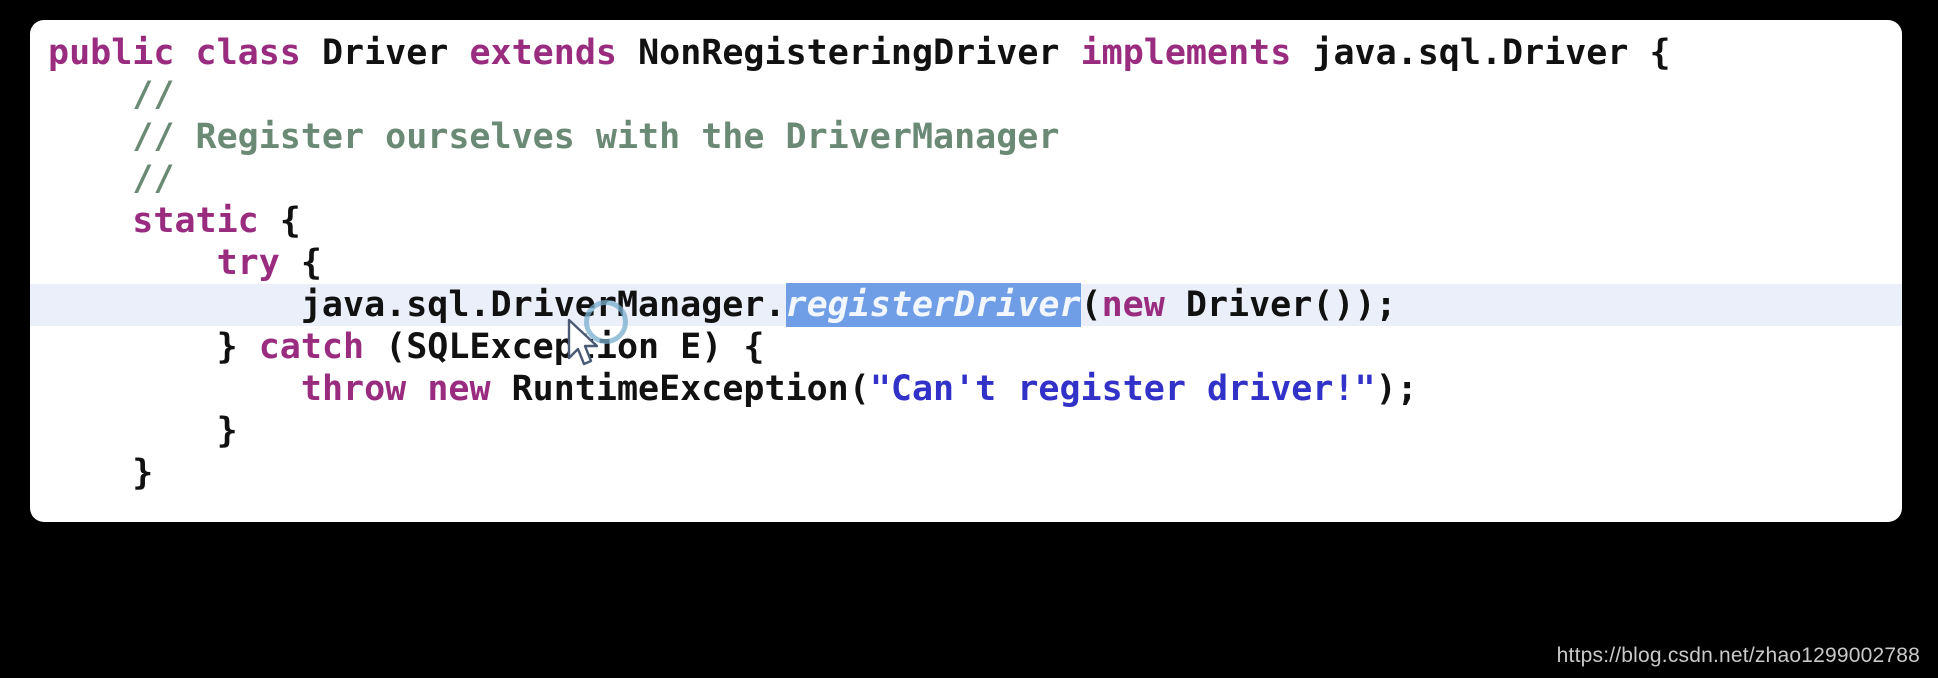  Describe the element at coordinates (311, 347) in the screenshot. I see `code-token-keyword: catch` at that location.